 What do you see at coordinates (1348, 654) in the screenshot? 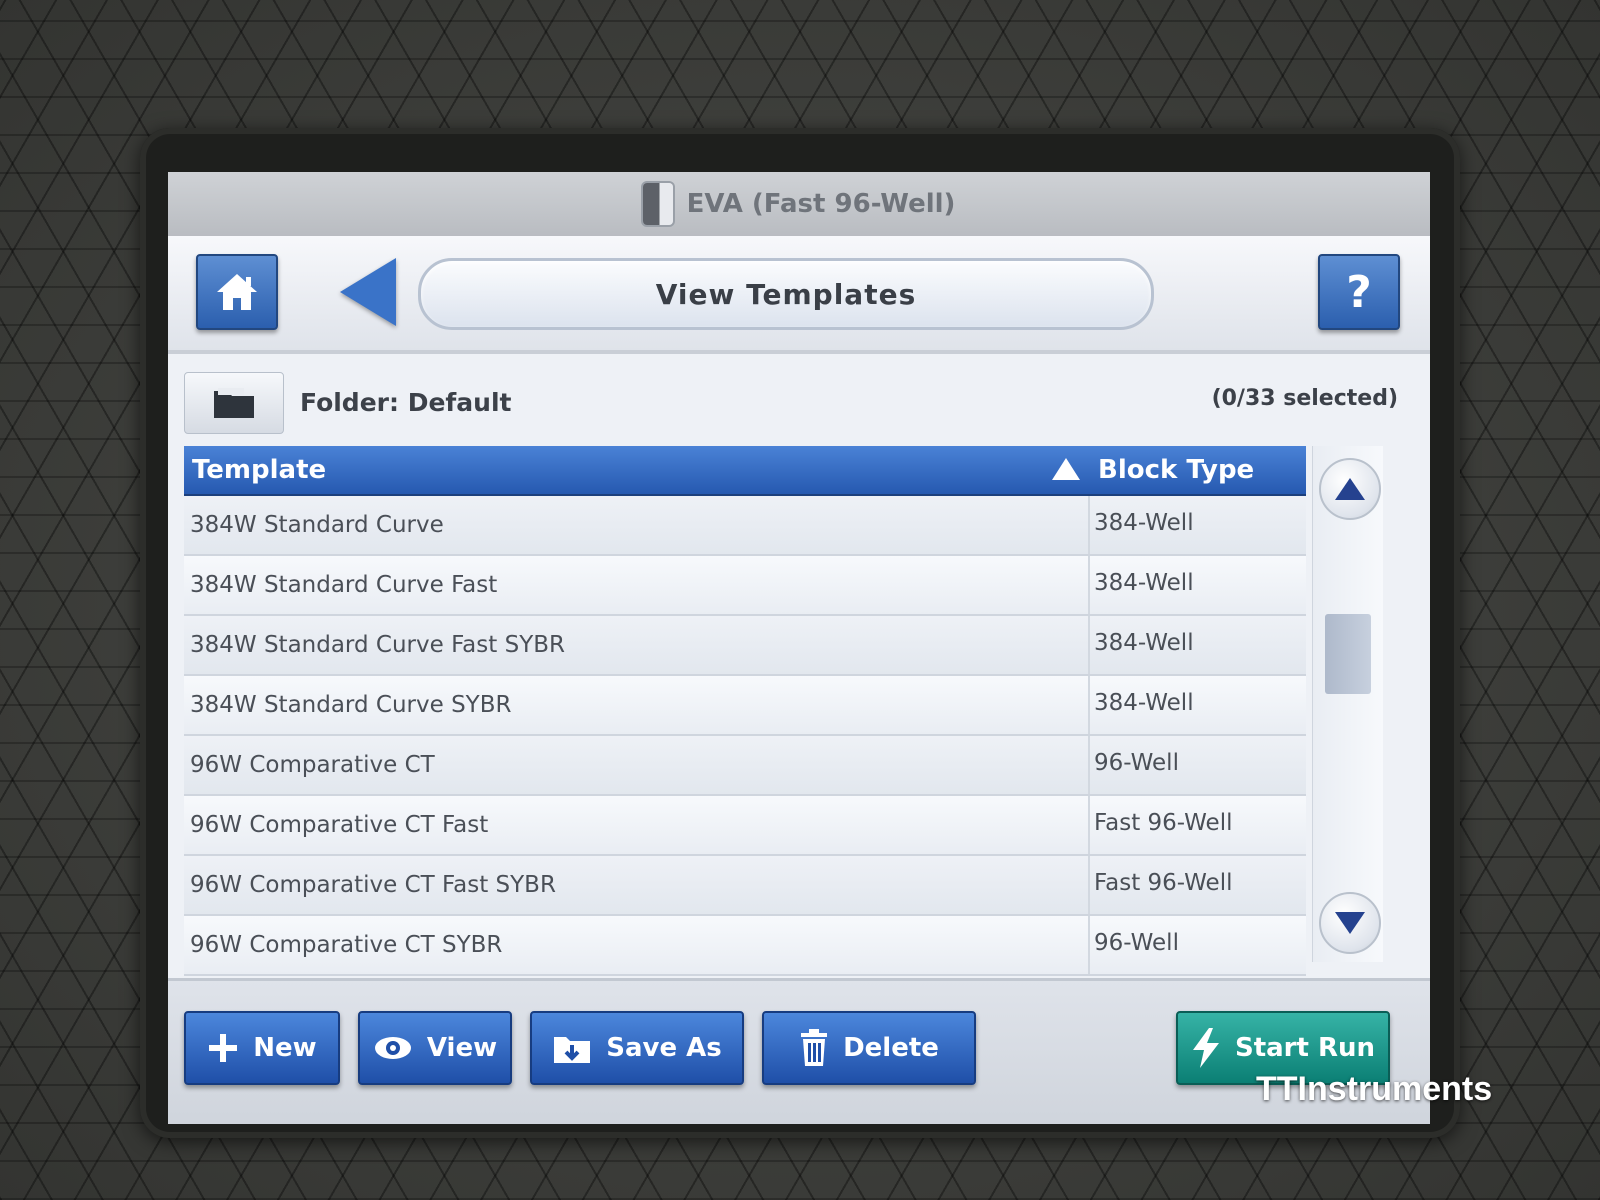
I see `scroll-thumb` at bounding box center [1348, 654].